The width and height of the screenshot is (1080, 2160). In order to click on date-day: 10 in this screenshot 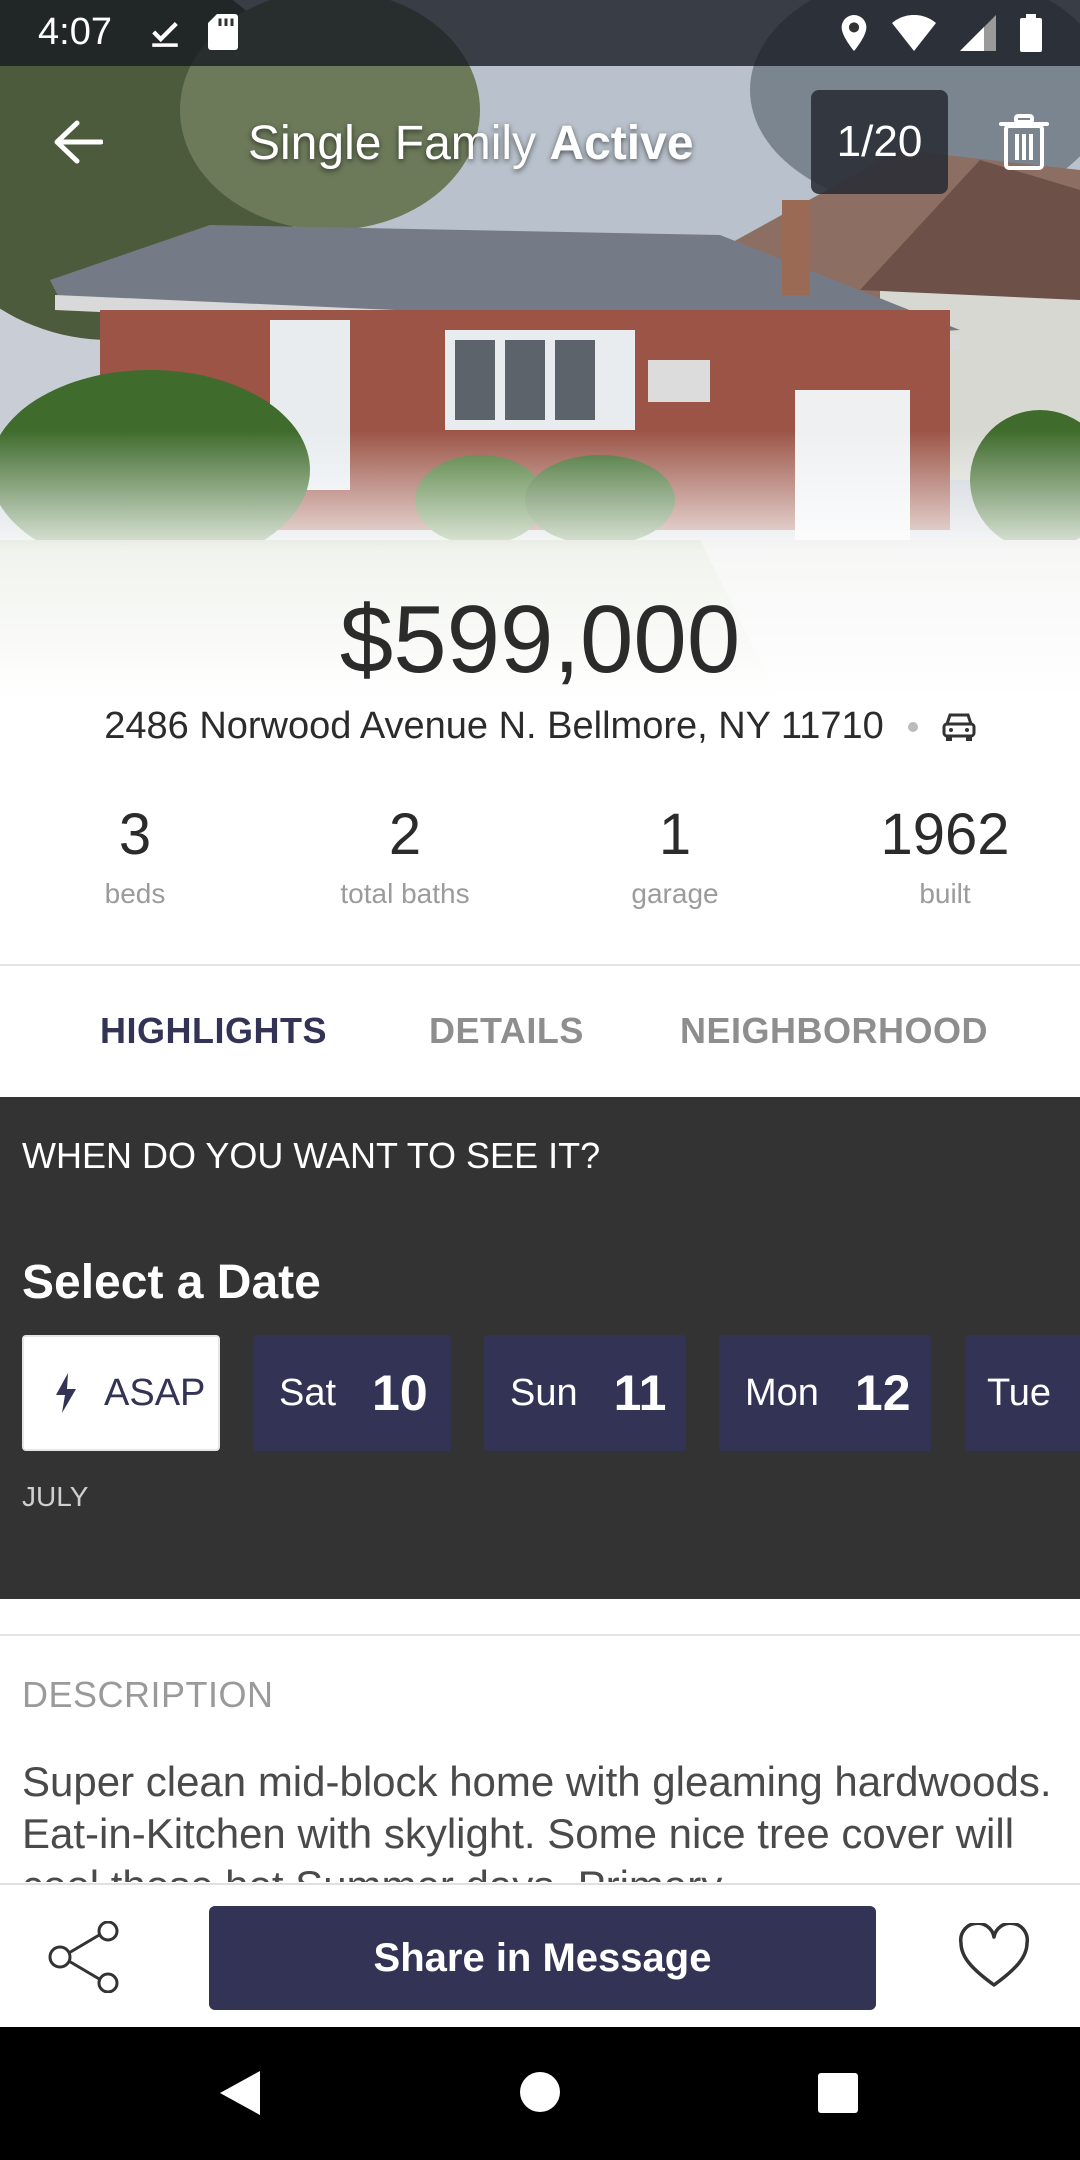, I will do `click(400, 1393)`.